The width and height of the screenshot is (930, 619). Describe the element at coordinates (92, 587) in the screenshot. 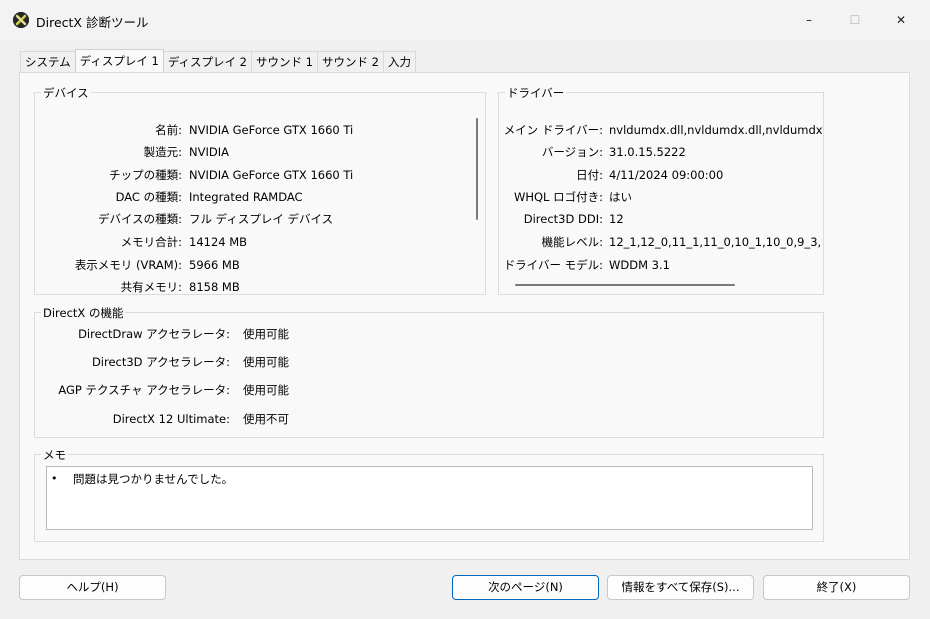

I see `help-button: ヘルプ(H)` at that location.